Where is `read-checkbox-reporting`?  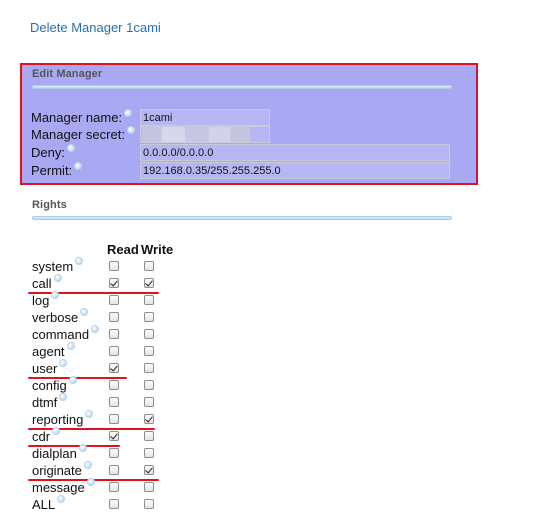 read-checkbox-reporting is located at coordinates (114, 419).